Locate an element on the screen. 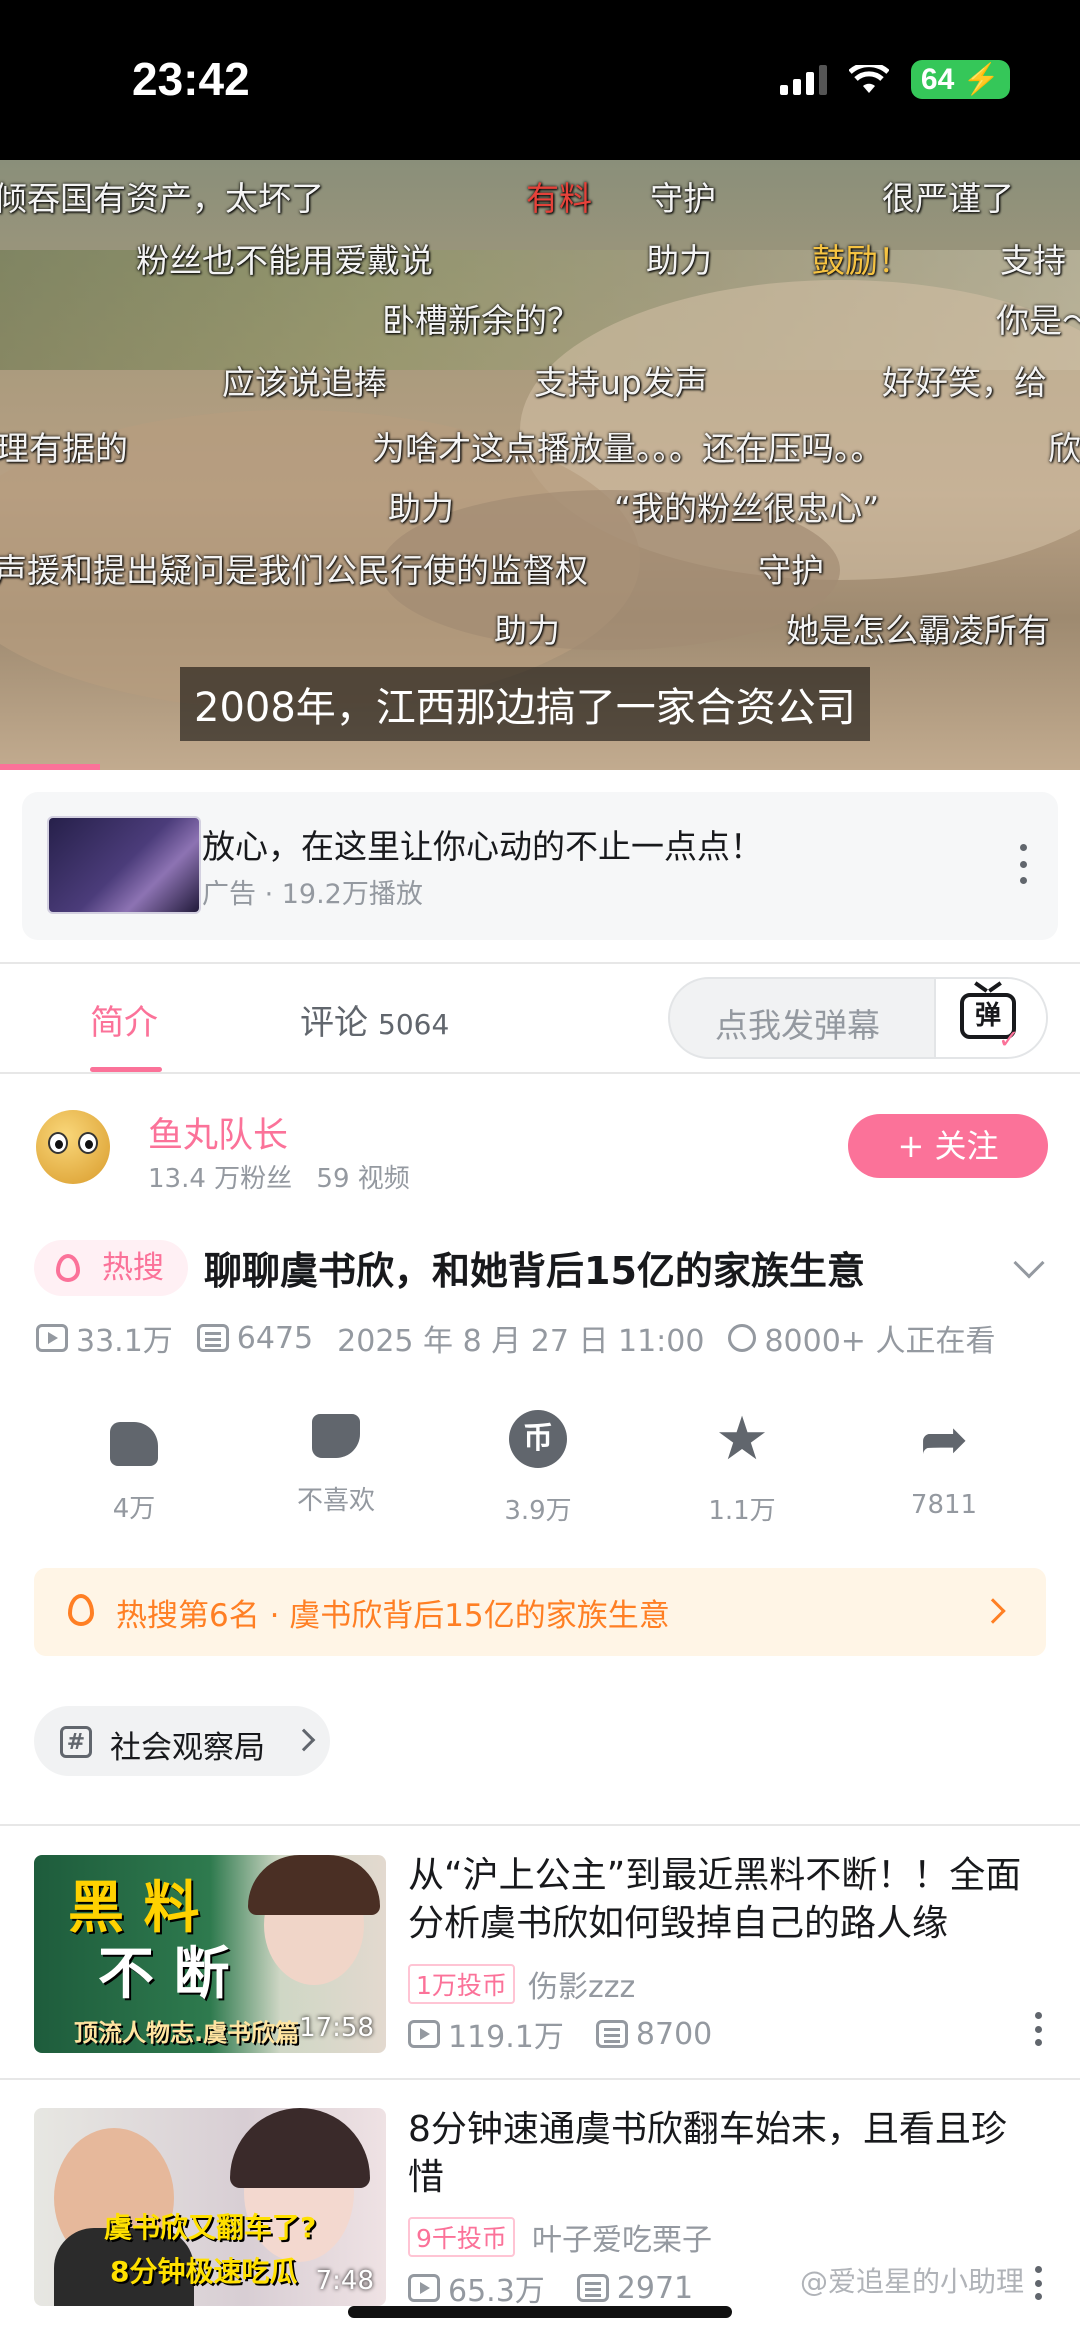 The height and width of the screenshot is (2341, 1080). thumbs-down-icon is located at coordinates (336, 1436).